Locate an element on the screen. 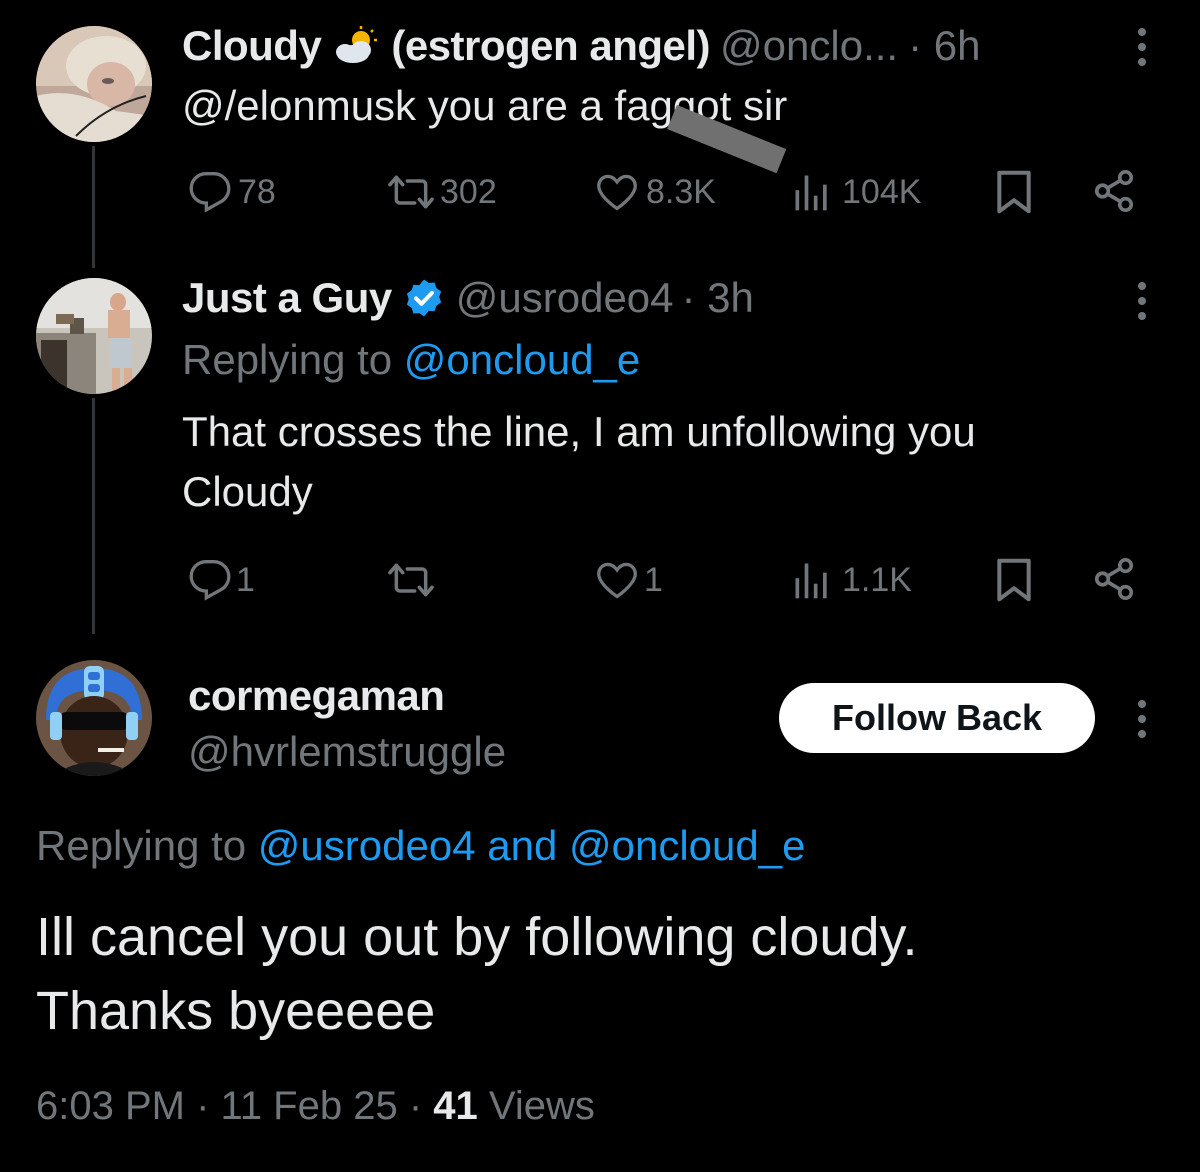  avatar-just-a-guy is located at coordinates (94, 336).